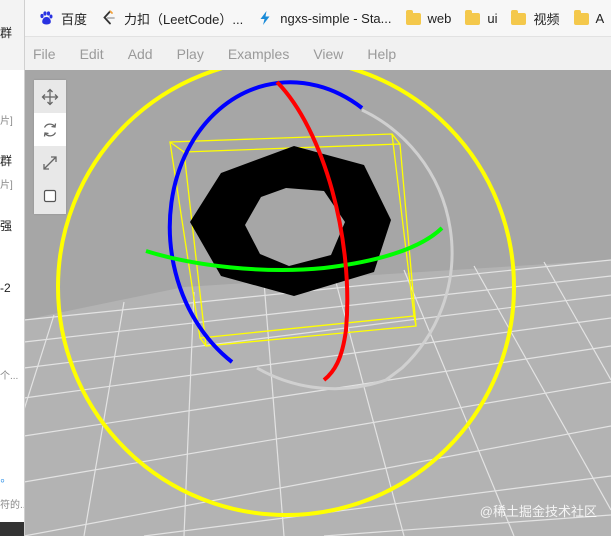 The image size is (611, 536). I want to click on local-space-toggle, so click(50, 195).